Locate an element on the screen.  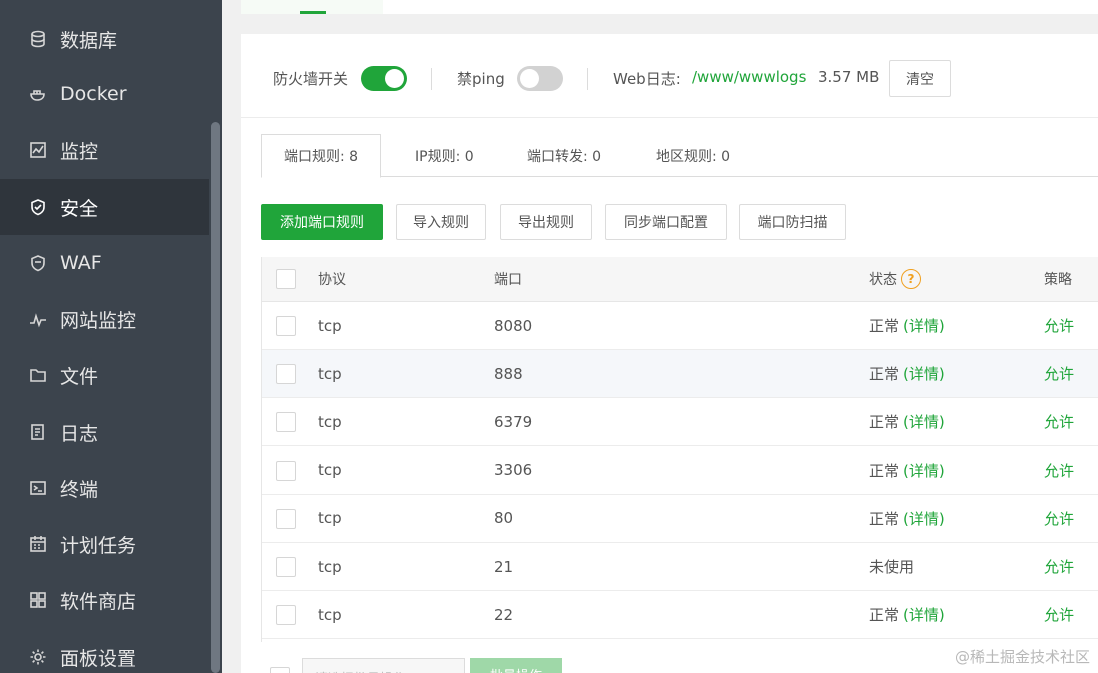
cell-port: 22 is located at coordinates (504, 614).